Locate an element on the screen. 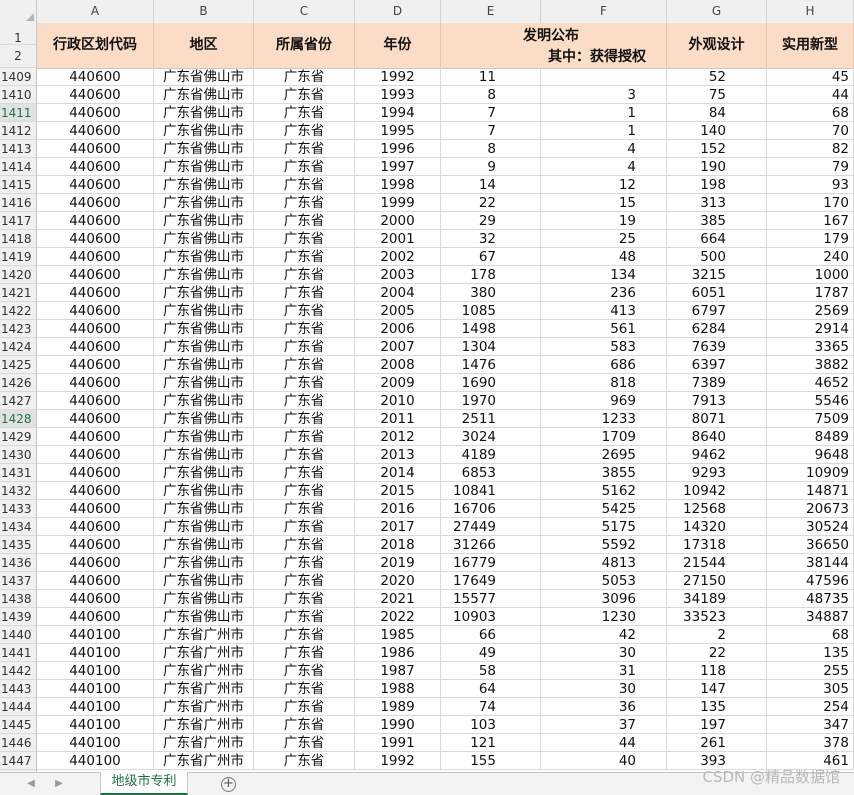  cell-F: 3 is located at coordinates (604, 95).